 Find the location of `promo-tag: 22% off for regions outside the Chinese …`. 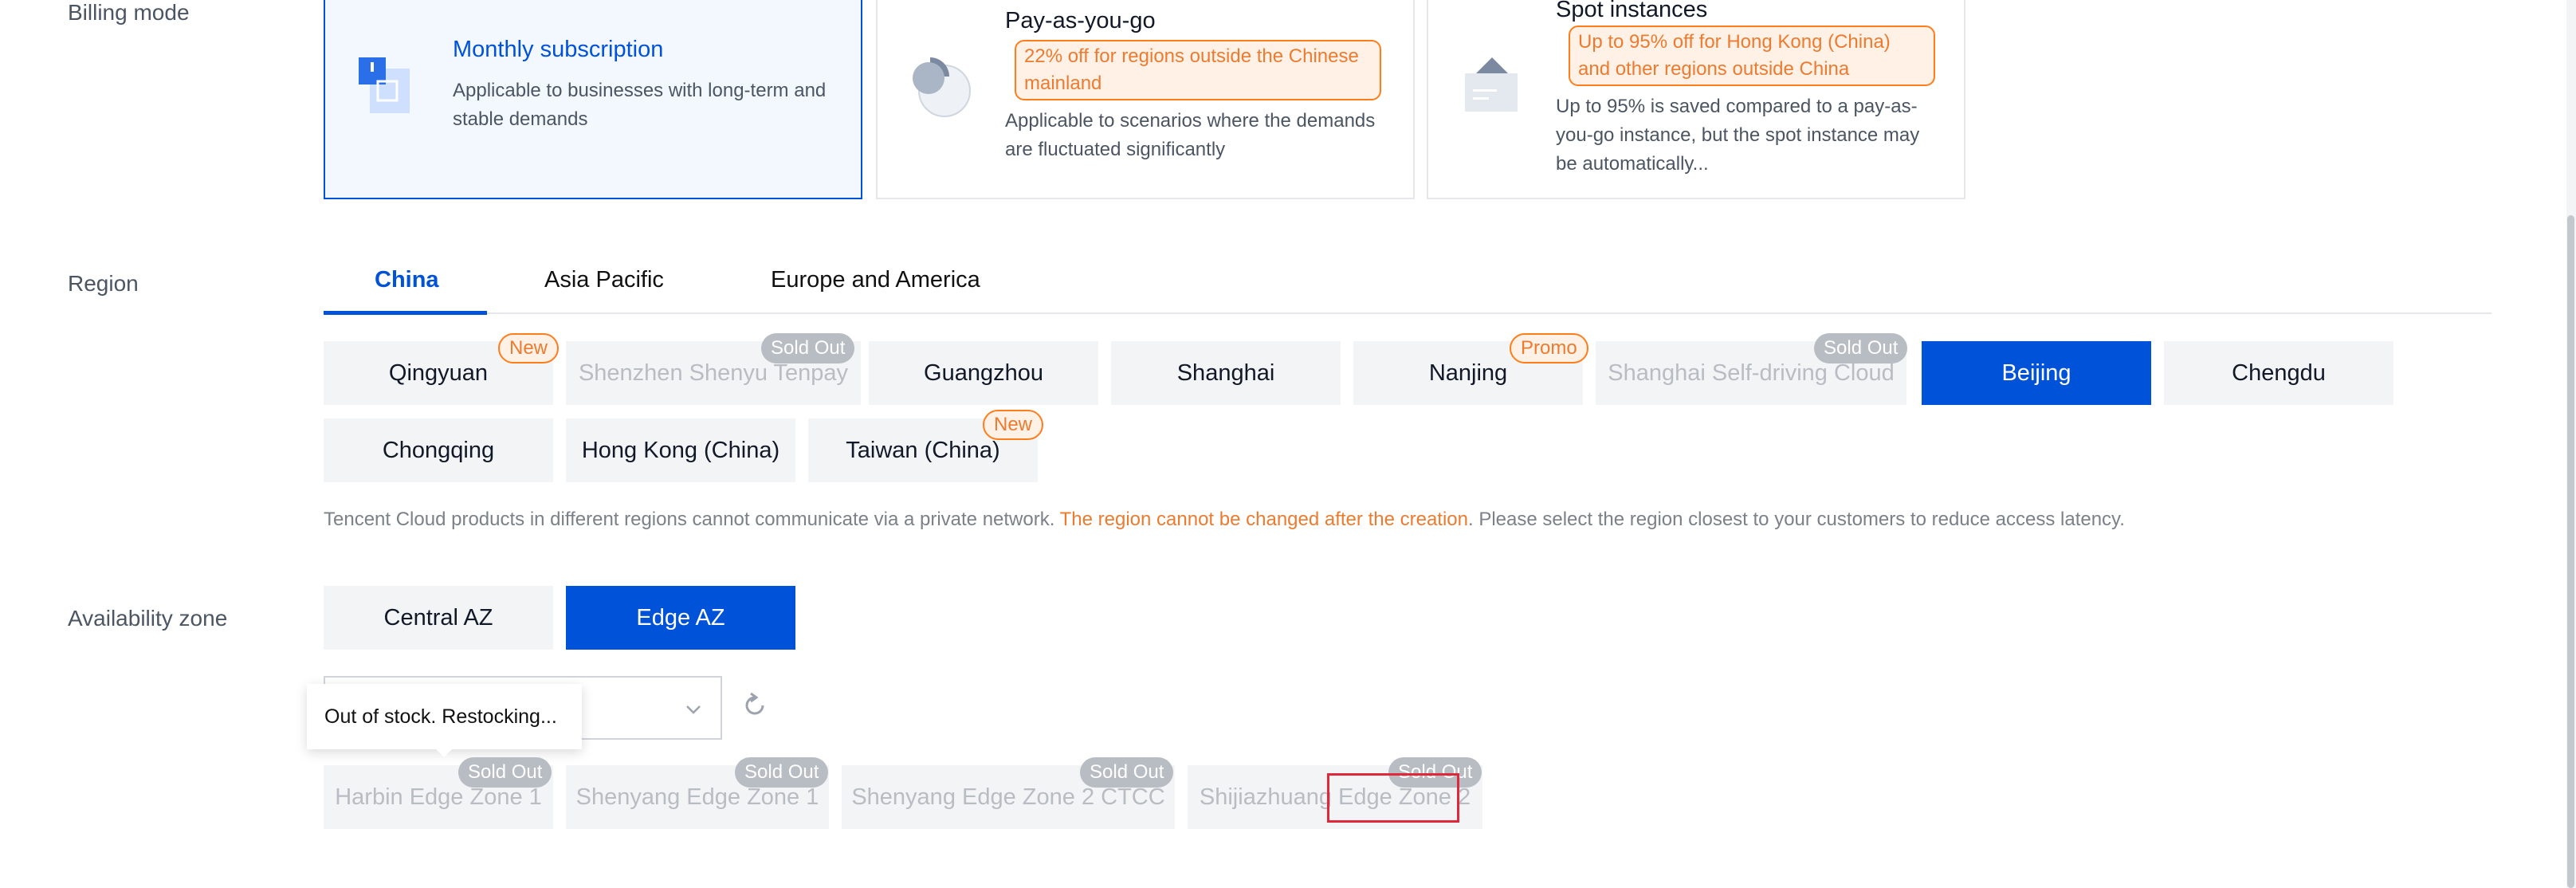

promo-tag: 22% off for regions outside the Chinese … is located at coordinates (1198, 70).